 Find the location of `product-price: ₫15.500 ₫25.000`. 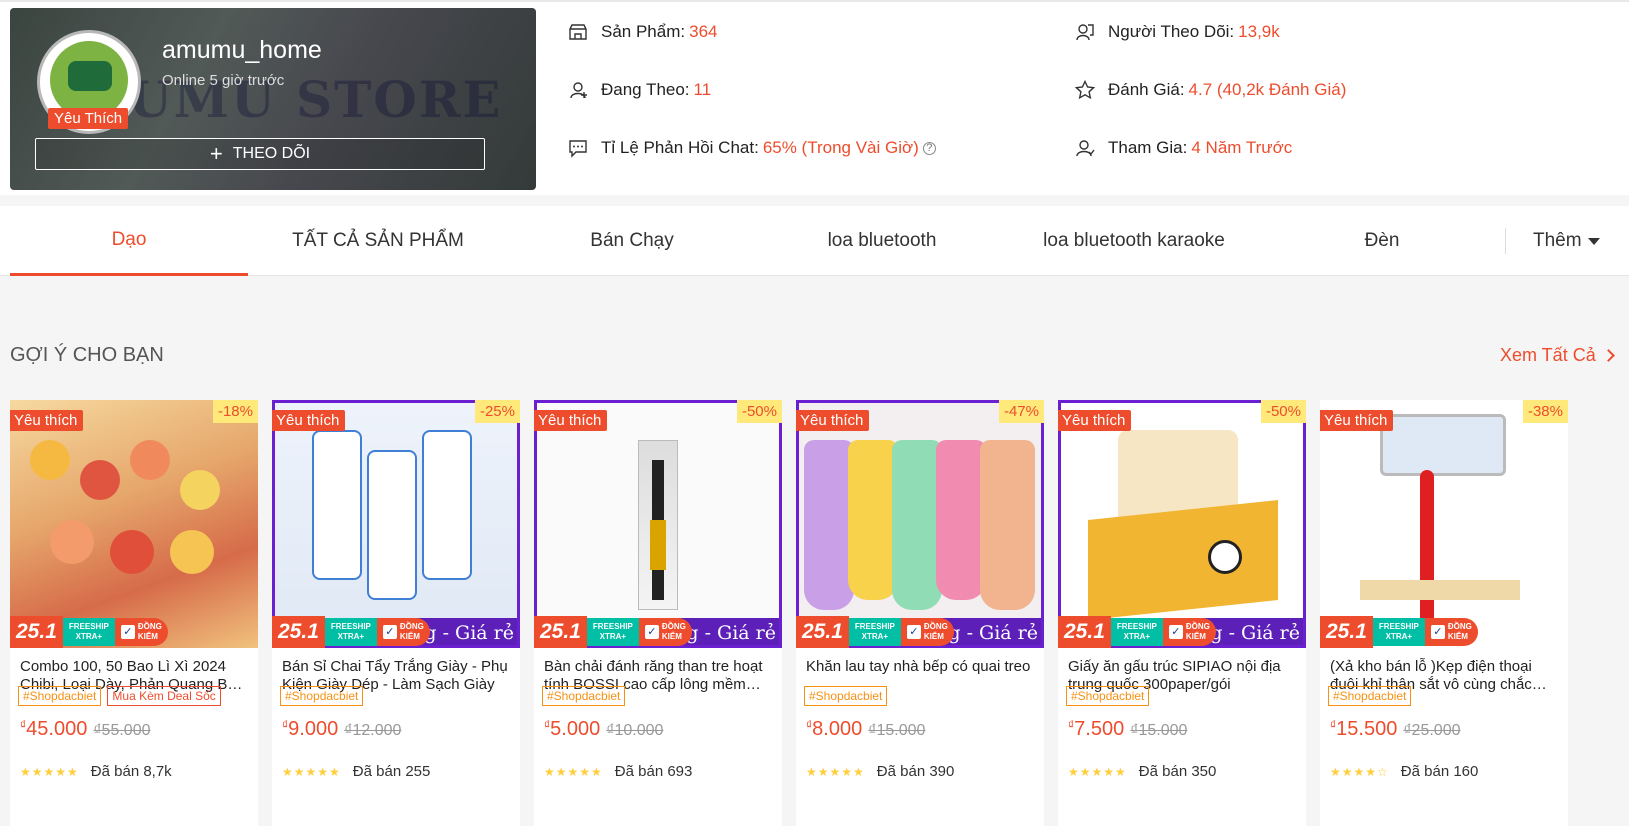

product-price: ₫15.500 ₫25.000 is located at coordinates (1395, 729).